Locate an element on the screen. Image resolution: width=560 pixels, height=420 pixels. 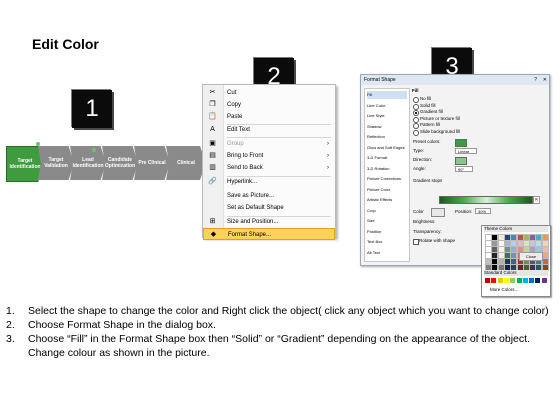
color-picker-button is located at coordinates (438, 212).